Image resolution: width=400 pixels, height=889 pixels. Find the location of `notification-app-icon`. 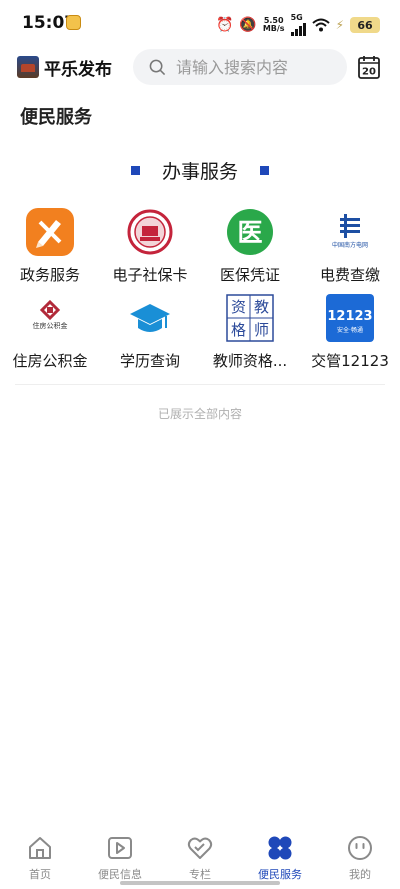

notification-app-icon is located at coordinates (73, 22).